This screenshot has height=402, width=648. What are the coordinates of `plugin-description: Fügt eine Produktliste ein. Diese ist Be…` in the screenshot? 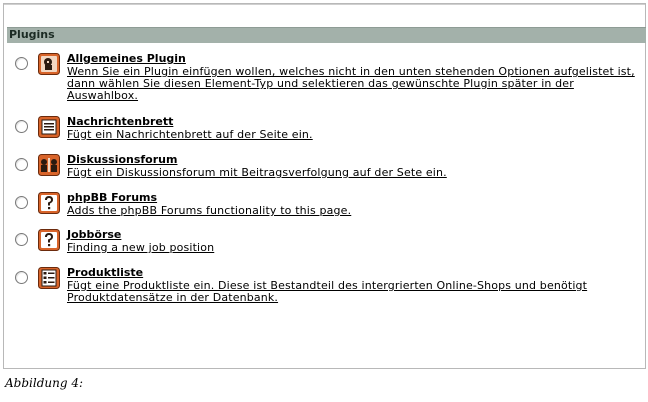 It's located at (327, 291).